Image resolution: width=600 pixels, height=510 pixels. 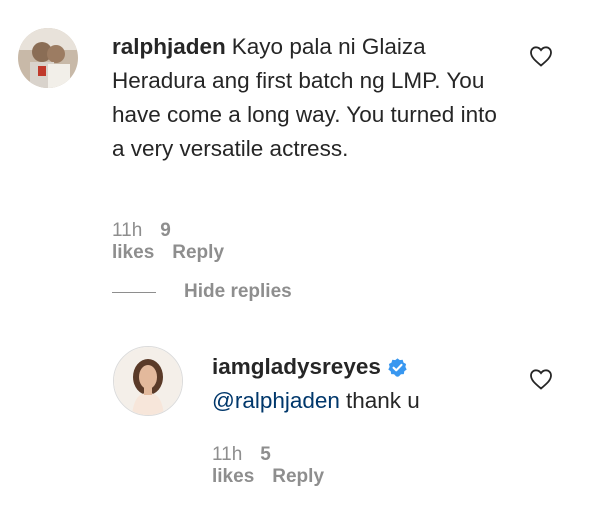 I want to click on reply-username: iamgladysreyes, so click(x=296, y=367).